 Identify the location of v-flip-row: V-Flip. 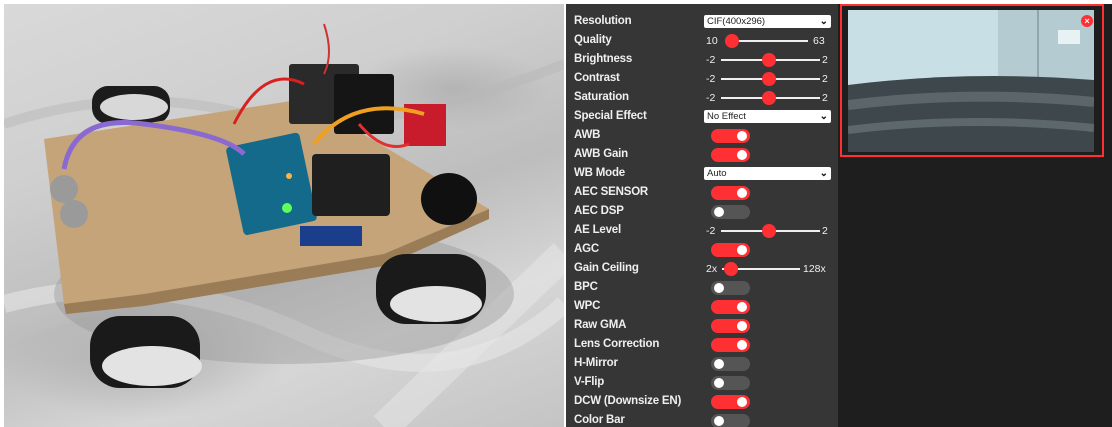
(702, 382).